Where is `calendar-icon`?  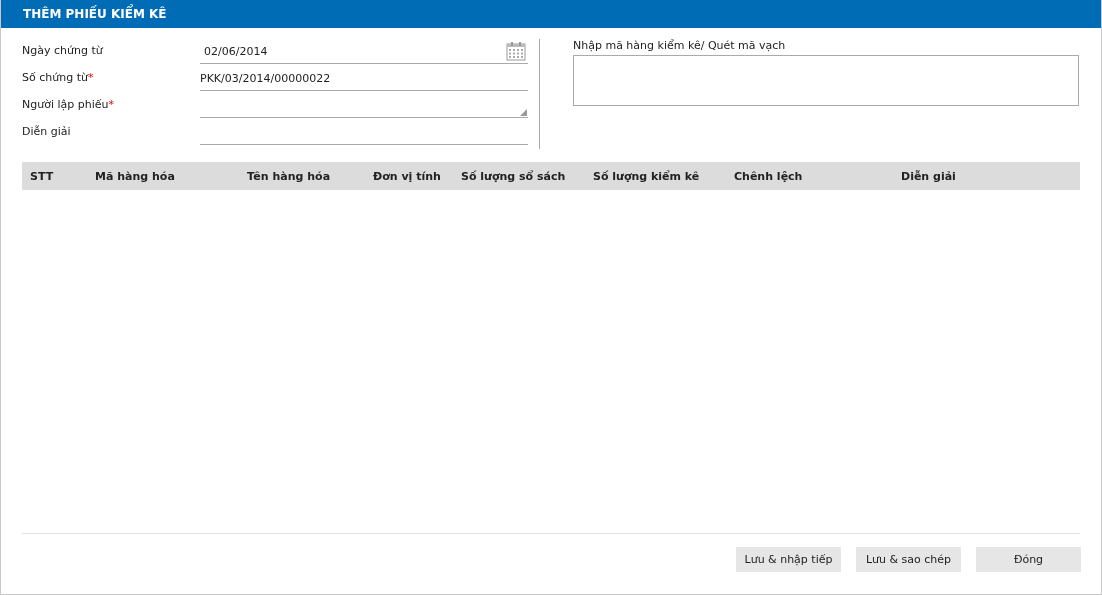 calendar-icon is located at coordinates (516, 51).